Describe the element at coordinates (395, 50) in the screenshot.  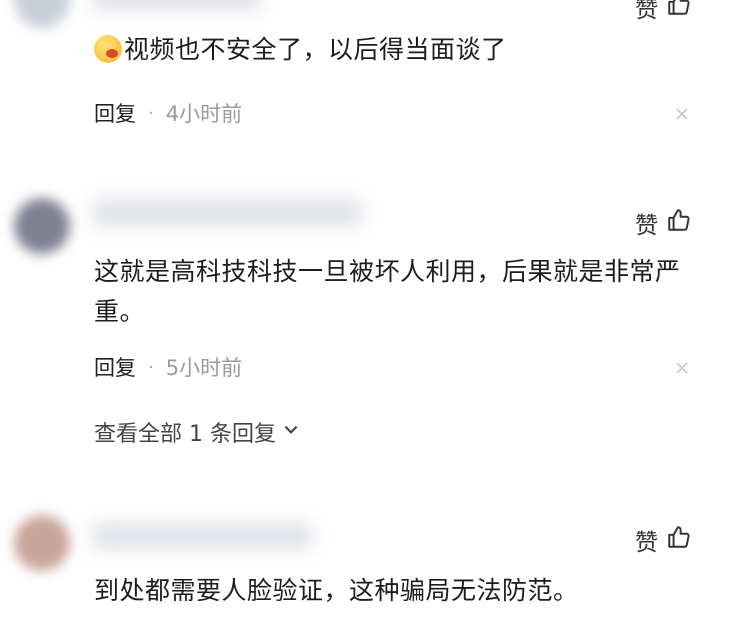
I see `comment-text: 视频也不安全了，以后得当面谈了` at that location.